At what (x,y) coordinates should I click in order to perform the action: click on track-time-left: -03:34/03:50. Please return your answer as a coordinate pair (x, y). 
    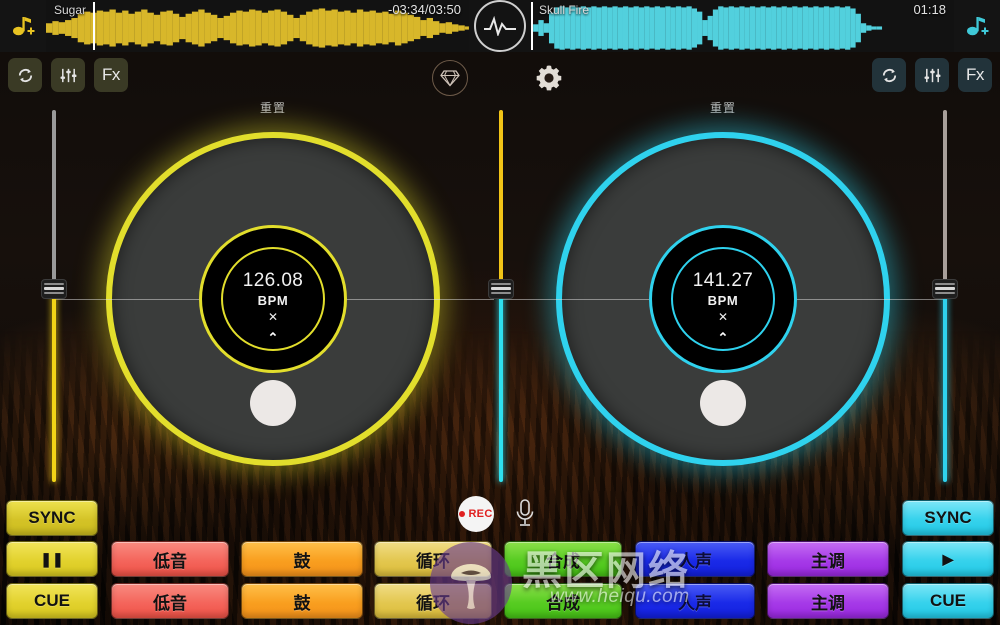
    Looking at the image, I should click on (424, 9).